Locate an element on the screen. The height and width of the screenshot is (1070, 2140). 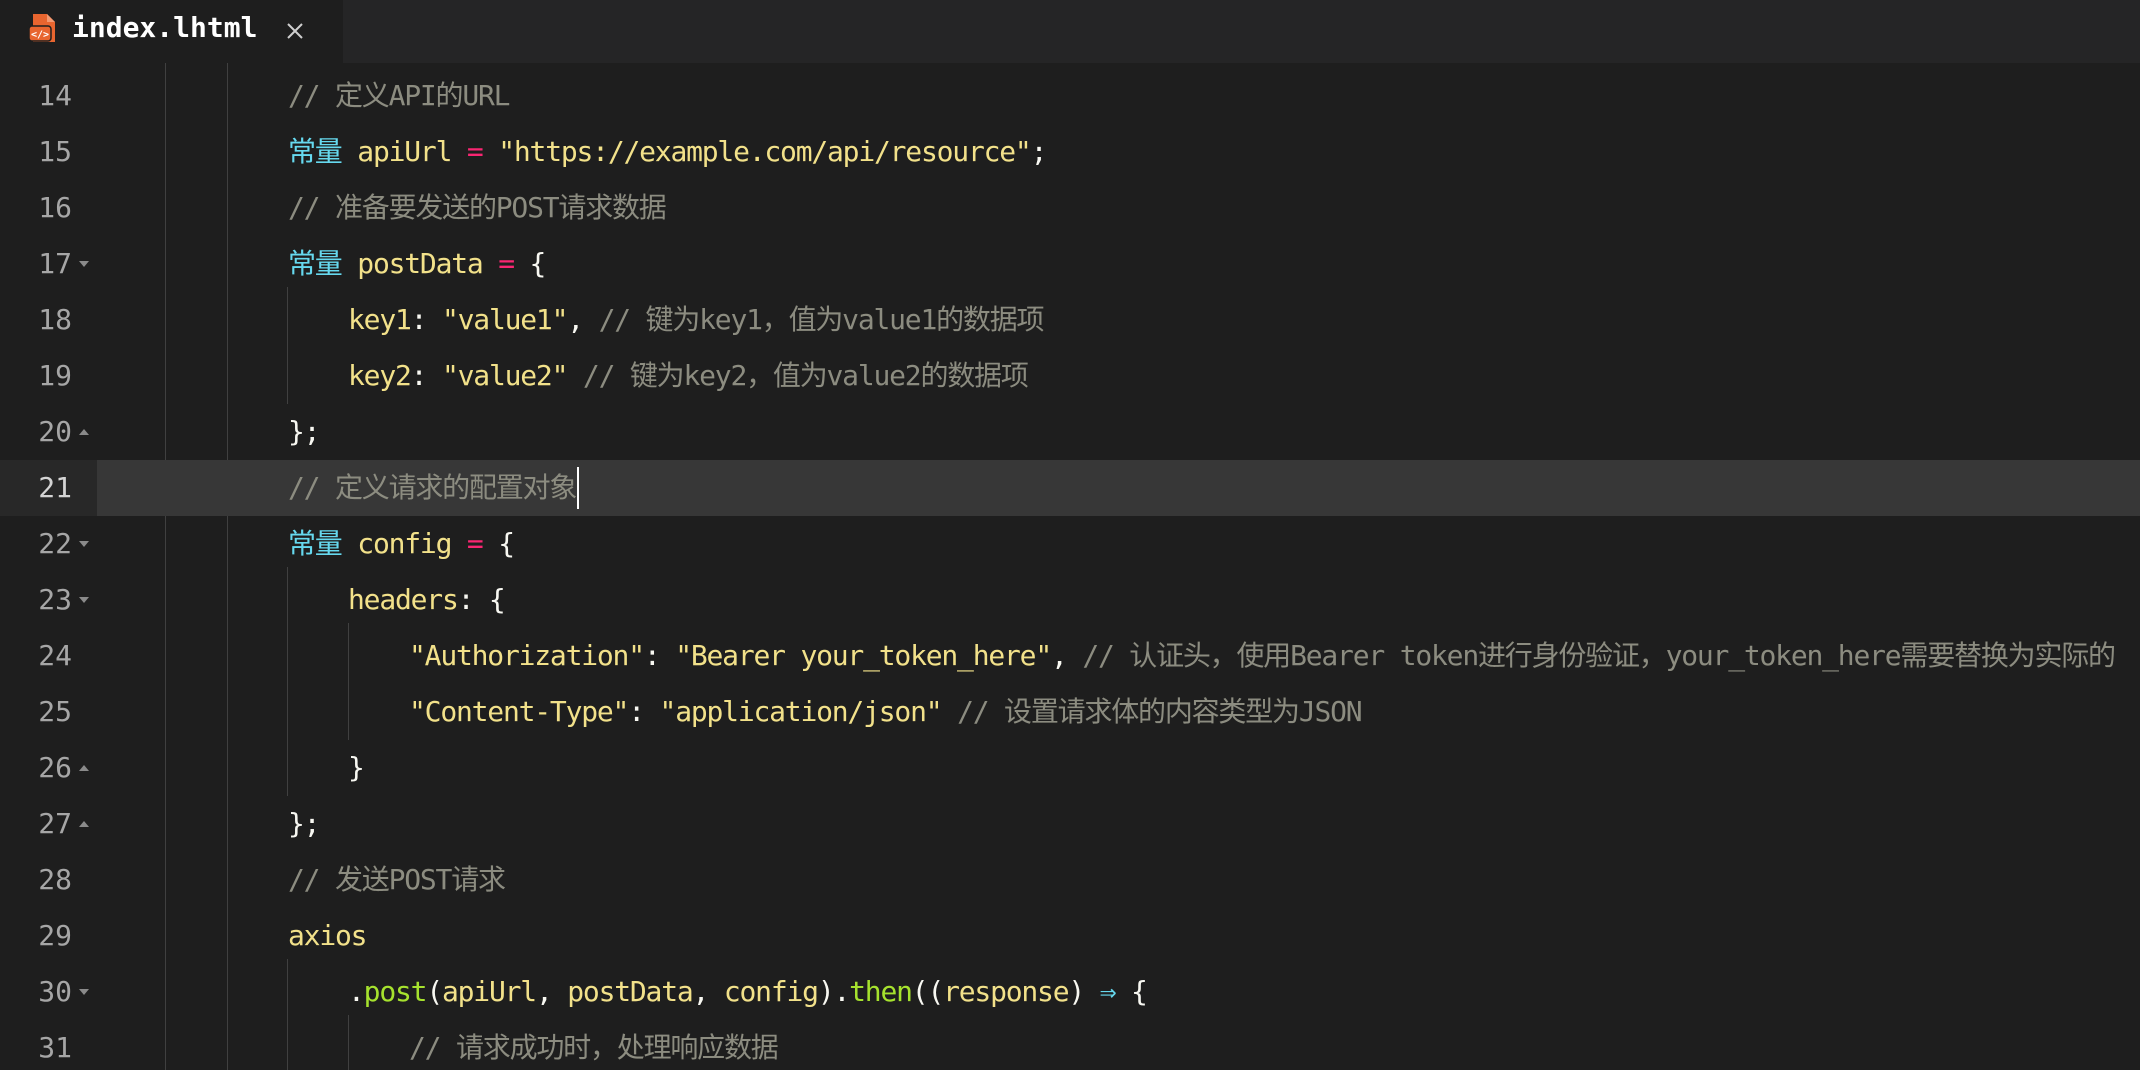
code-token: "Content-Type" is located at coordinates (519, 711).